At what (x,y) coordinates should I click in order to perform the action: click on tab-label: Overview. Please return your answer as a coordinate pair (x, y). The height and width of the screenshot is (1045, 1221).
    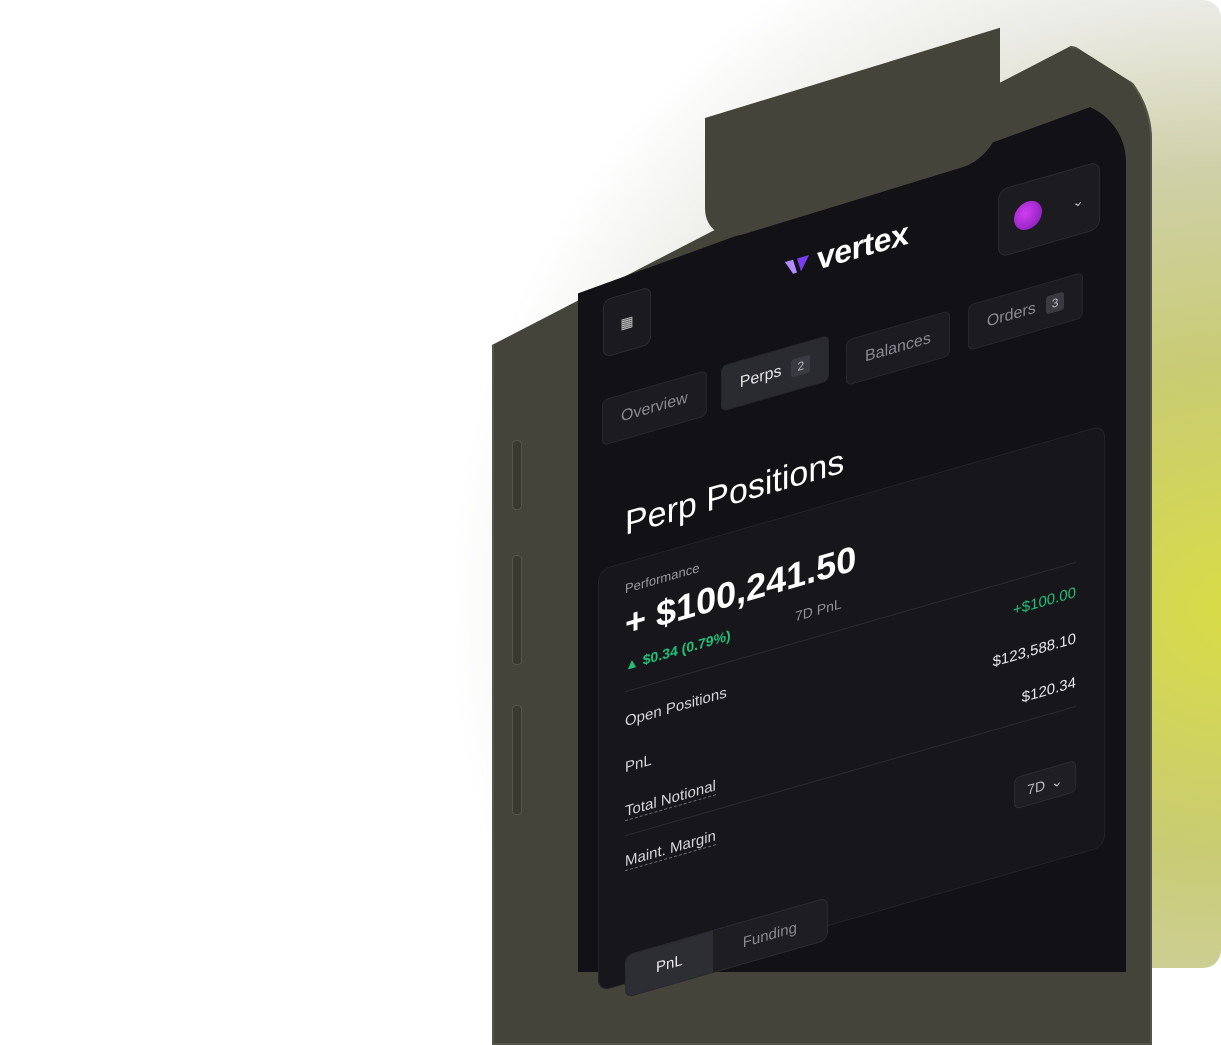
    Looking at the image, I should click on (654, 407).